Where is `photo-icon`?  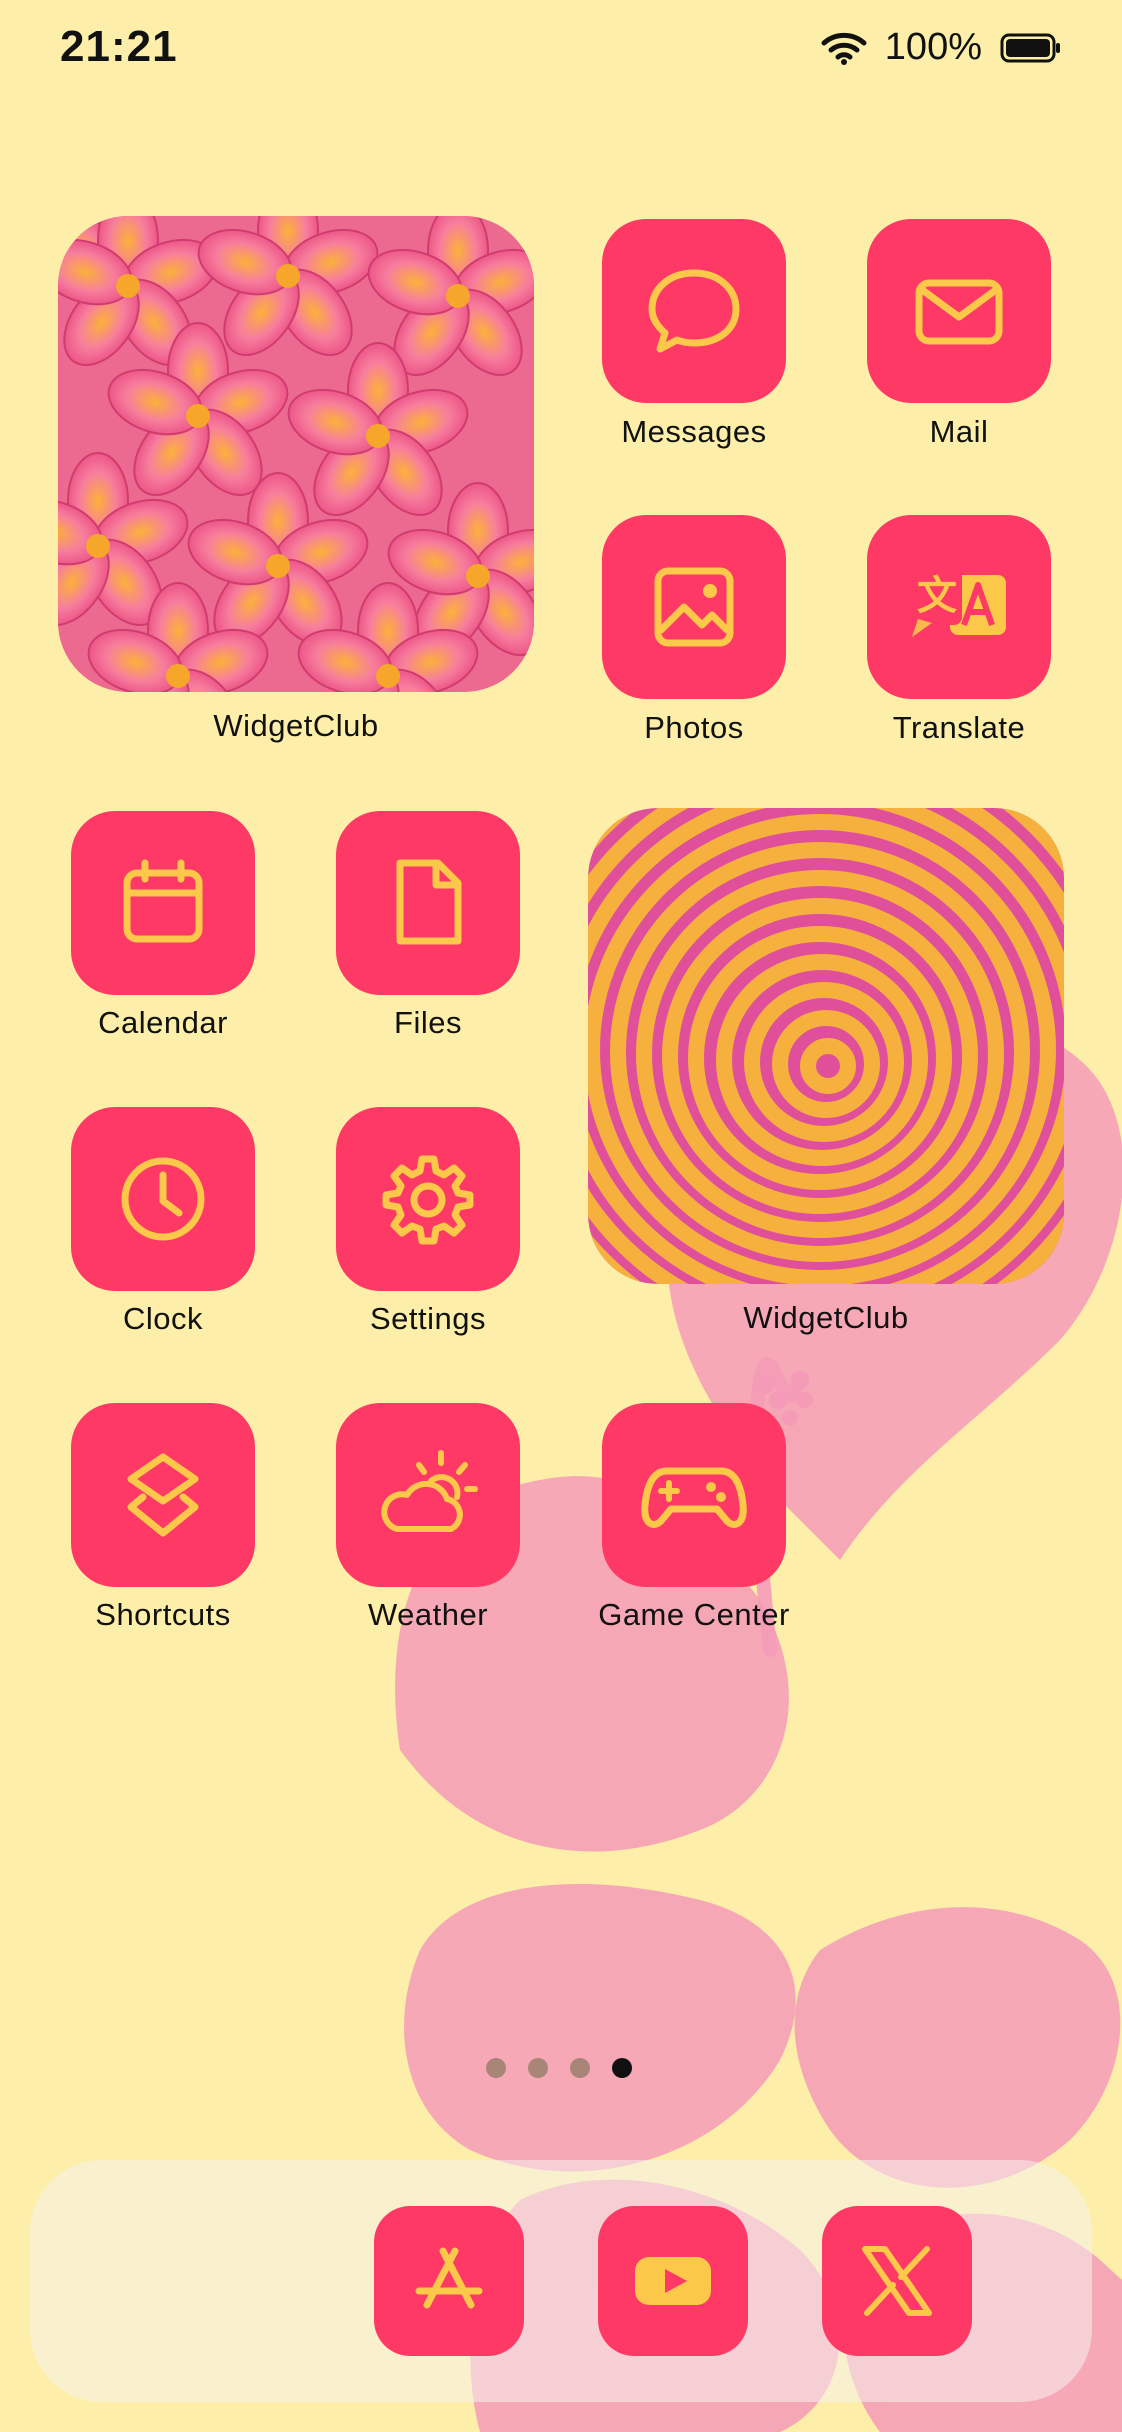 photo-icon is located at coordinates (694, 607).